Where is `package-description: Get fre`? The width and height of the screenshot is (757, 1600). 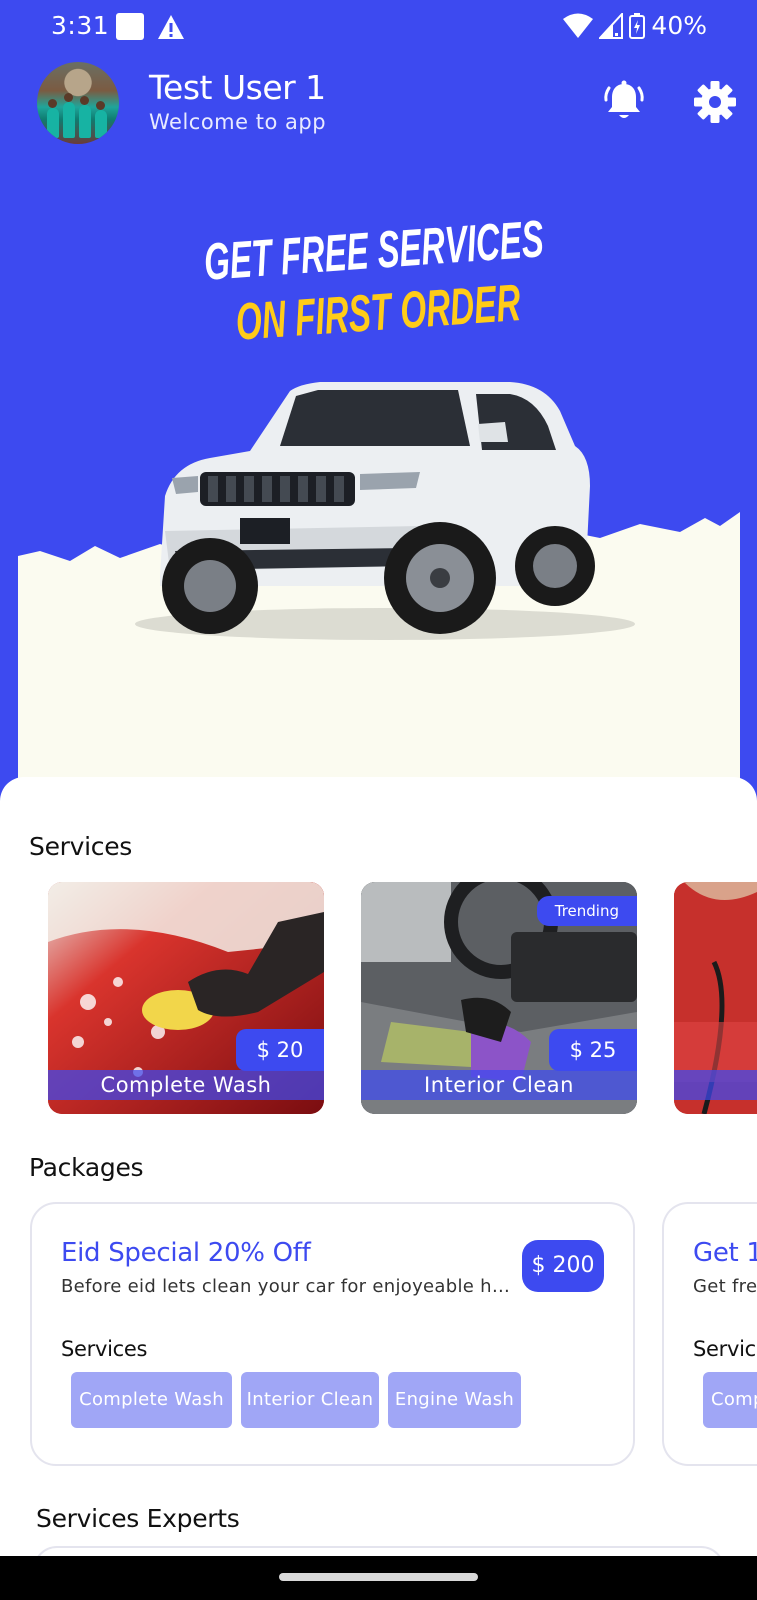
package-description: Get fre is located at coordinates (725, 1286).